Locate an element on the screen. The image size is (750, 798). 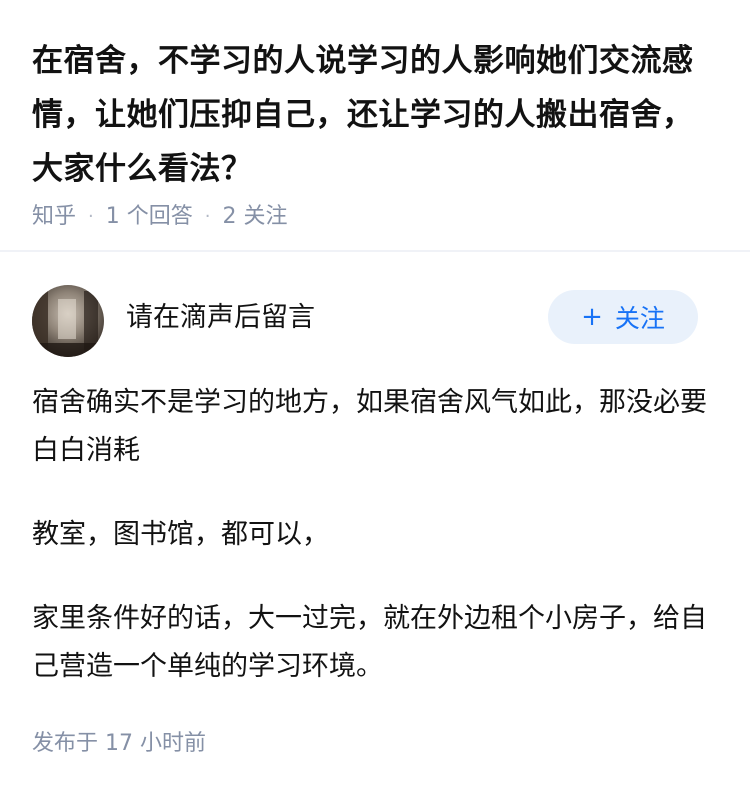
answer-paragraph: 宿舍确实不是学习的地方，如果宿舍风气如此，那没必要白白消耗 is located at coordinates (369, 426).